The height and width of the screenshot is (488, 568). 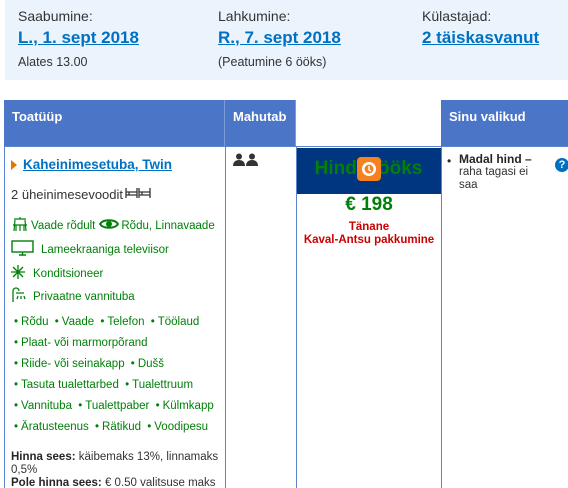 What do you see at coordinates (369, 240) in the screenshot?
I see `deal-line-2: Kaval-Antsu pakkumine` at bounding box center [369, 240].